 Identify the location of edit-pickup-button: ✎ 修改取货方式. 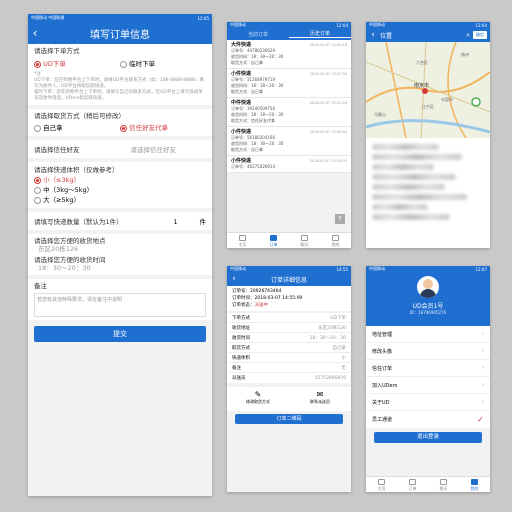
(258, 399).